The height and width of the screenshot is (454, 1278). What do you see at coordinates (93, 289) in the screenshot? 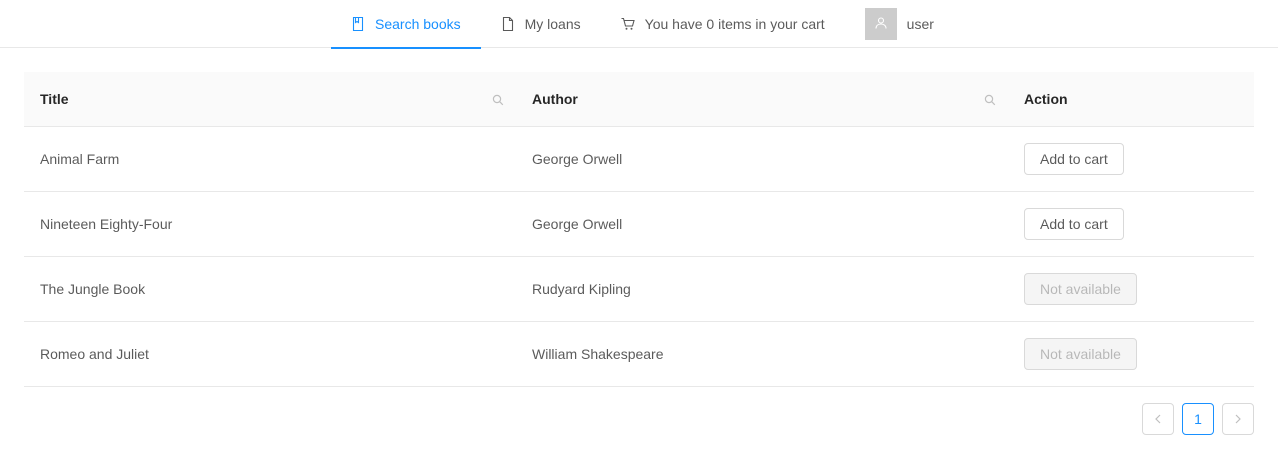
I see `book-title: The Jungle Book` at bounding box center [93, 289].